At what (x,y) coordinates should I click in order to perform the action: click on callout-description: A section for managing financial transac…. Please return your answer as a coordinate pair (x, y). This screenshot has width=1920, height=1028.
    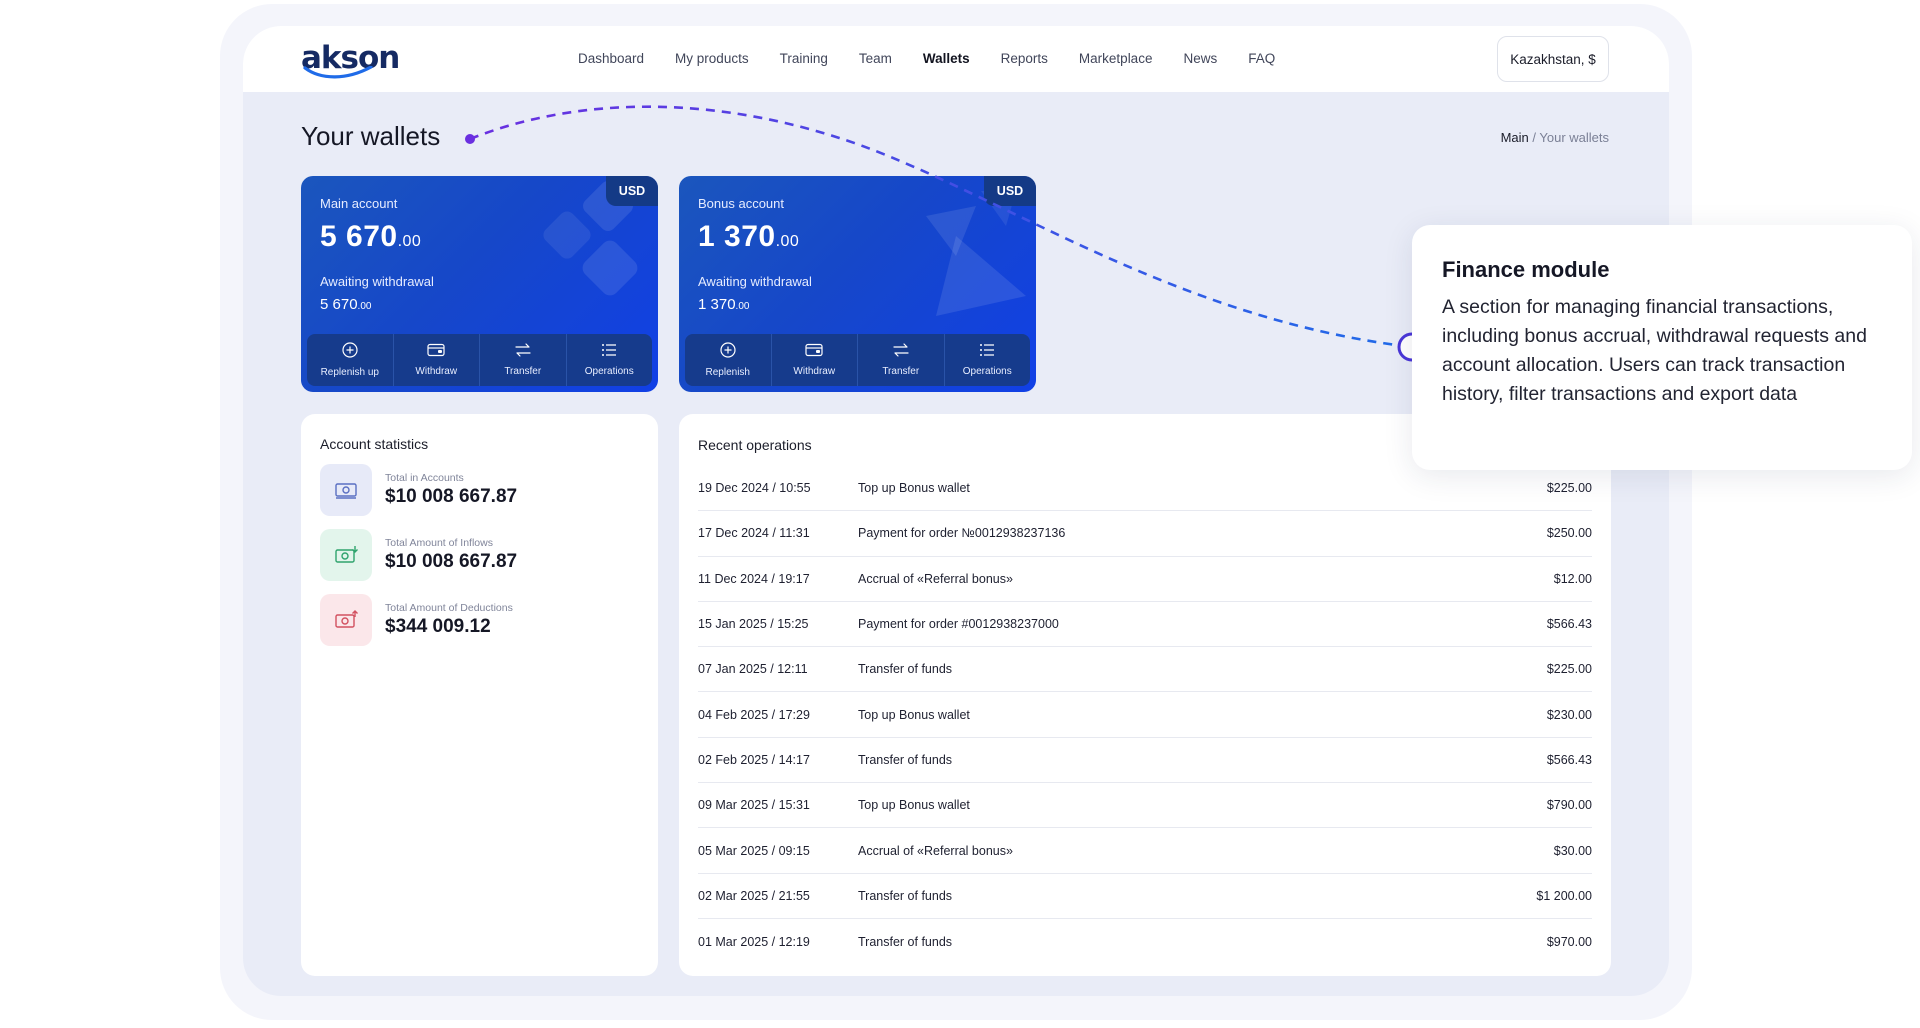
    Looking at the image, I should click on (1654, 350).